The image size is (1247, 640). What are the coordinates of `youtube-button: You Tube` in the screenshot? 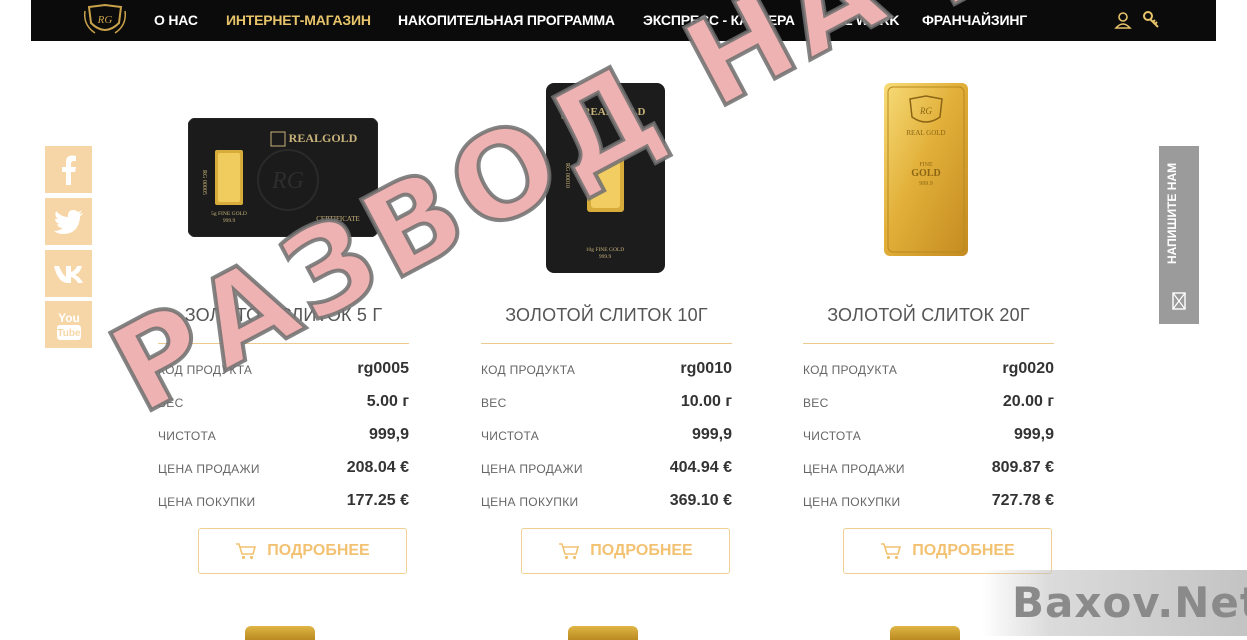 It's located at (68, 324).